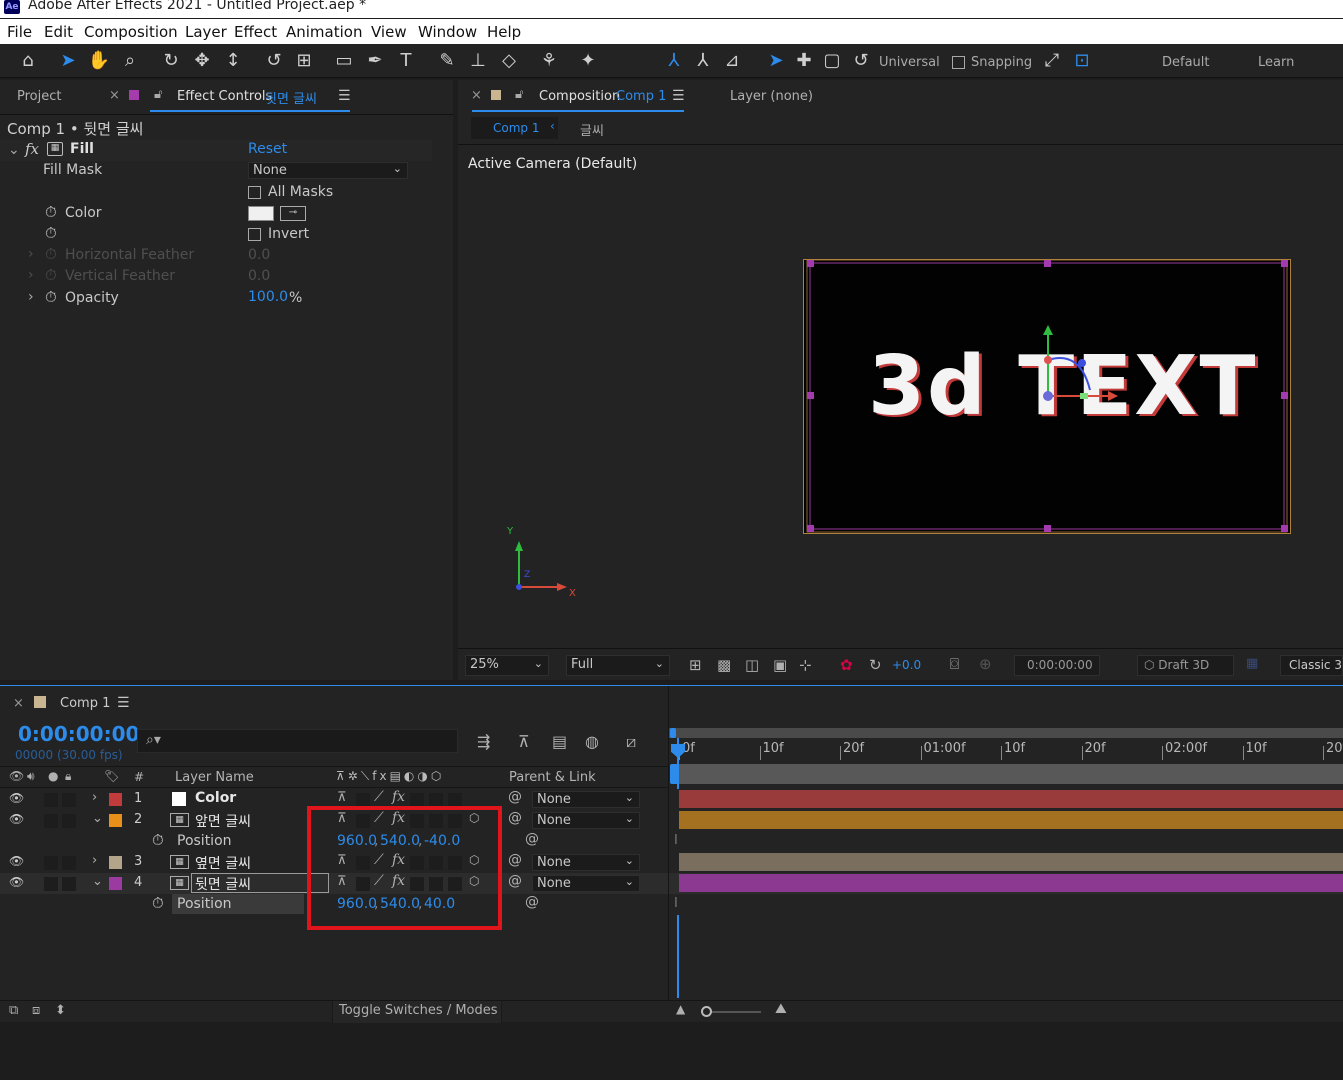 Image resolution: width=1343 pixels, height=1080 pixels. I want to click on menu-composition: Composition, so click(131, 32).